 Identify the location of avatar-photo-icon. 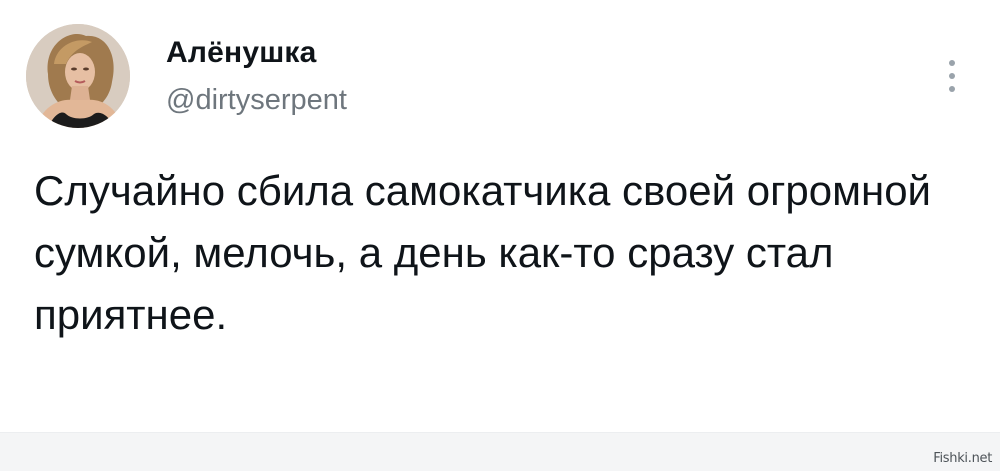
(78, 76).